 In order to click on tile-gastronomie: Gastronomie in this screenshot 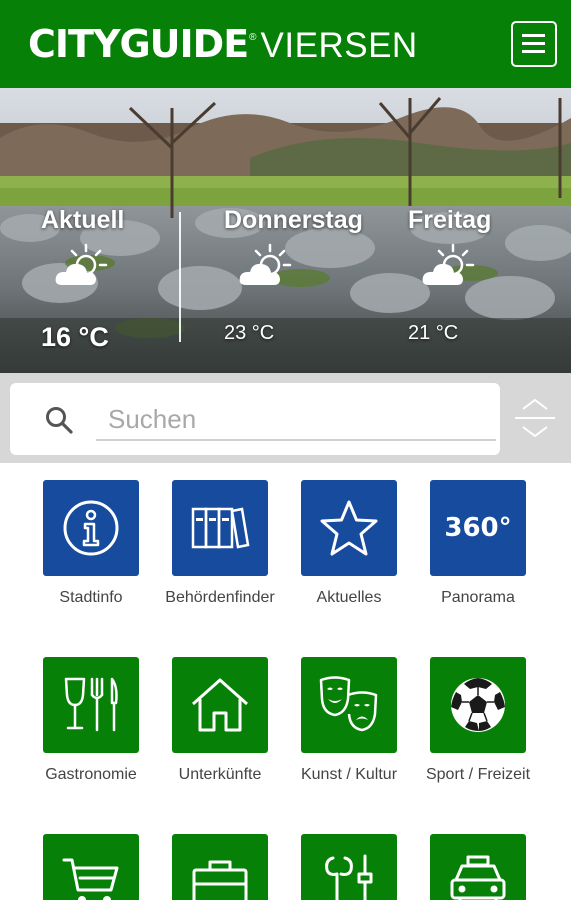, I will do `click(91, 720)`.